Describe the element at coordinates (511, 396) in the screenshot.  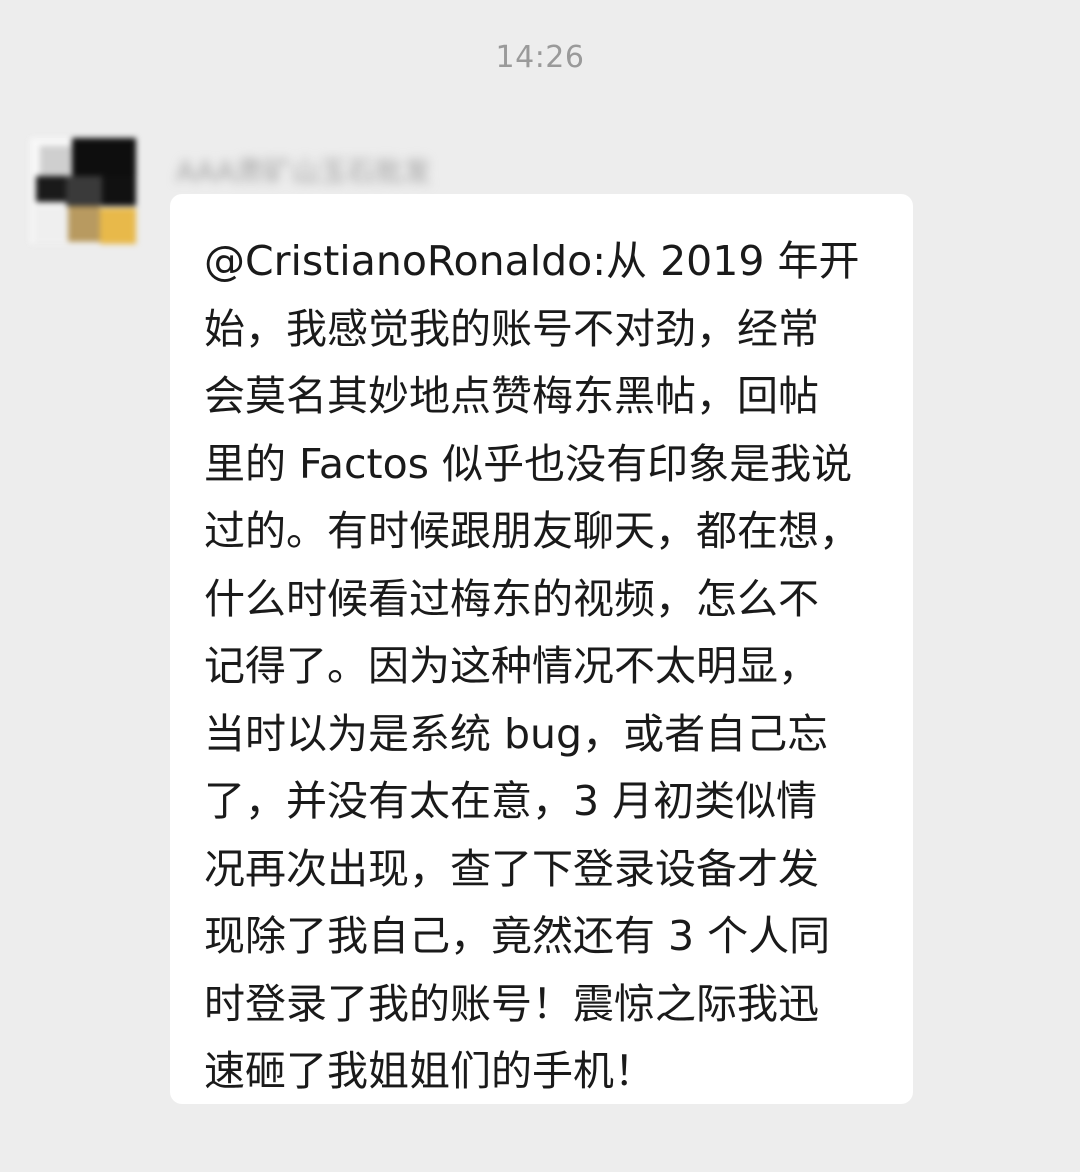
I see `message-line: 会莫名其妙地点赞梅东黑帖，回帖` at that location.